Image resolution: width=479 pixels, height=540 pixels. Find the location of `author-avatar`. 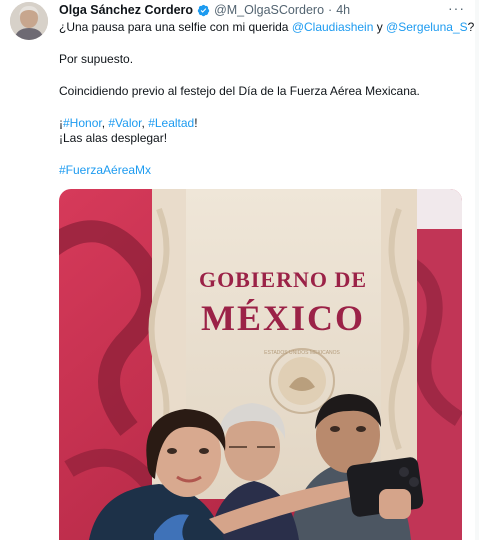

author-avatar is located at coordinates (29, 21).